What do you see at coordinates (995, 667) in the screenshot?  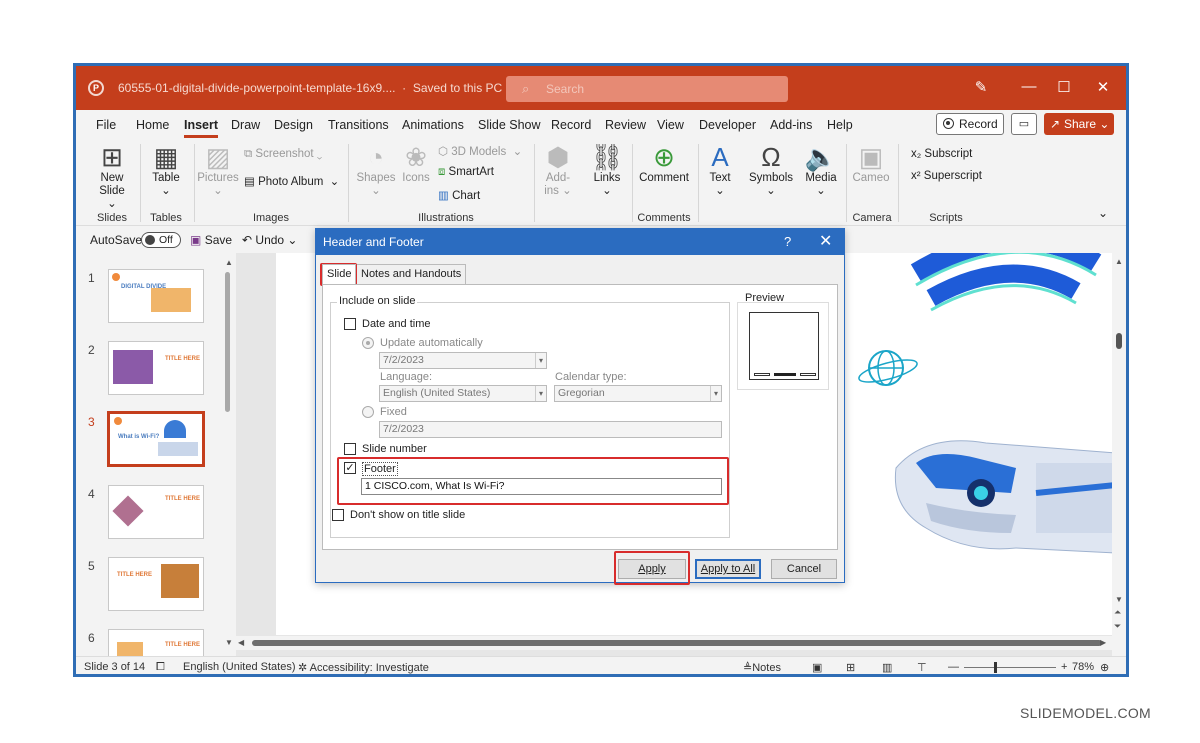 I see `zoom-slider-thumb` at bounding box center [995, 667].